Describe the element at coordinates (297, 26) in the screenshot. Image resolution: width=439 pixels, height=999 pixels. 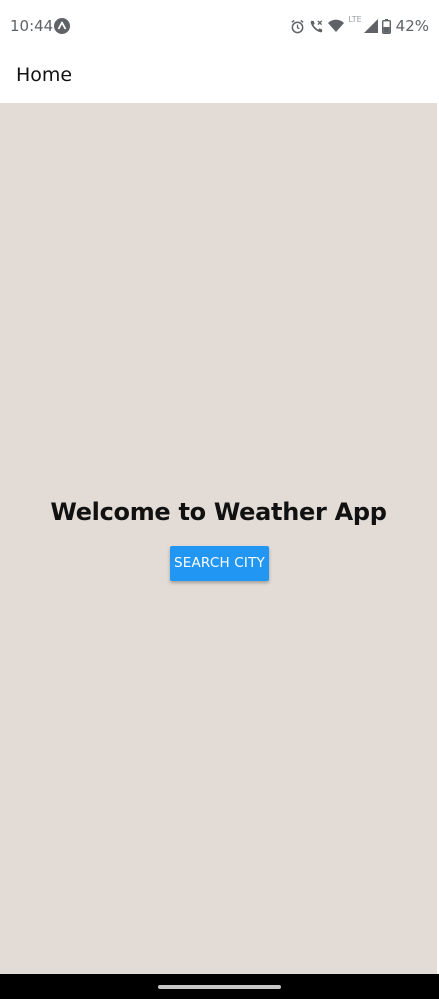
I see `alarm-icon` at that location.